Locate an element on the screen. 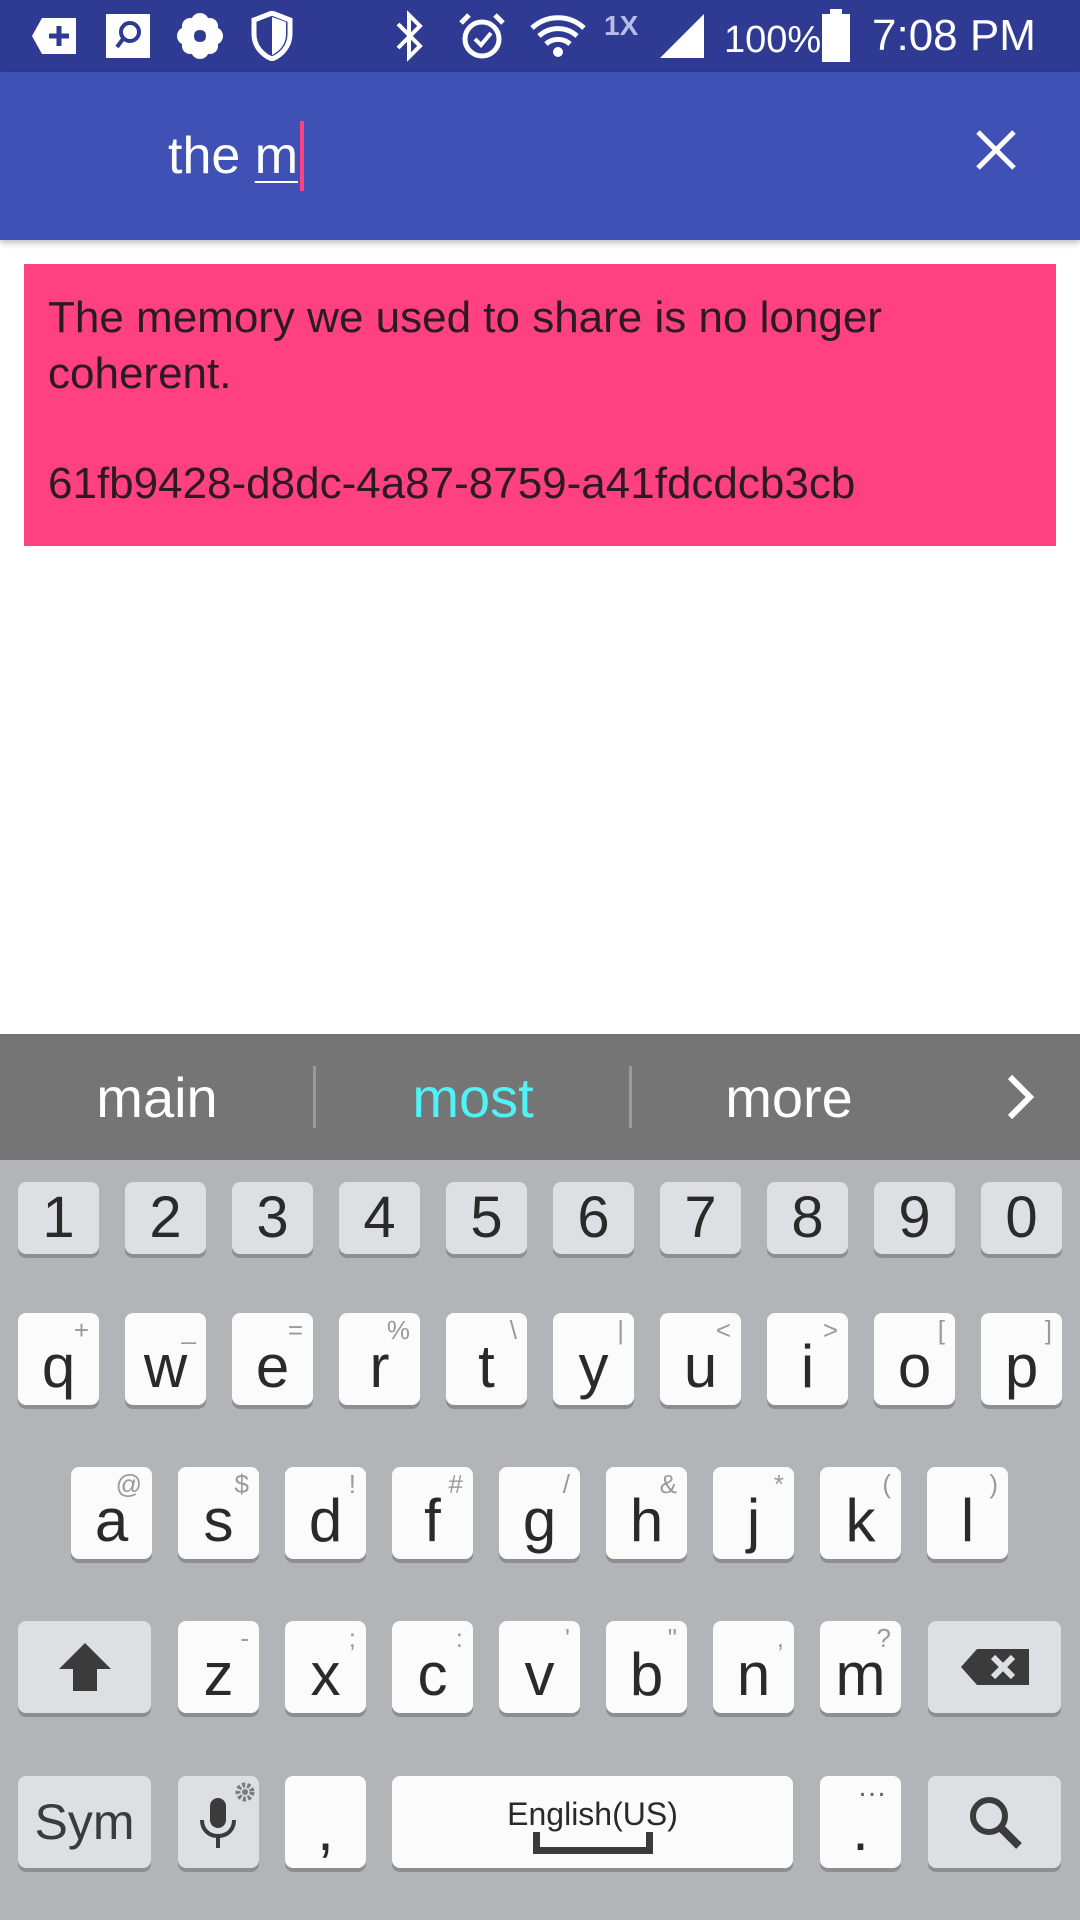 This screenshot has height=1920, width=1080. key-o: o[ is located at coordinates (914, 1359).